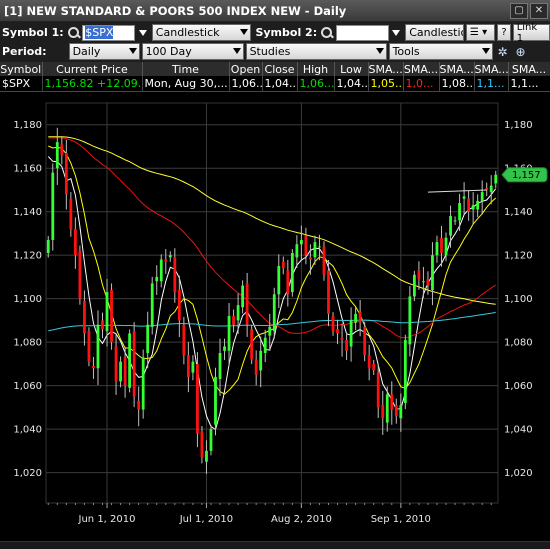 This screenshot has height=549, width=550. What do you see at coordinates (27, 299) in the screenshot?
I see `y-tick-label: 1,100` at bounding box center [27, 299].